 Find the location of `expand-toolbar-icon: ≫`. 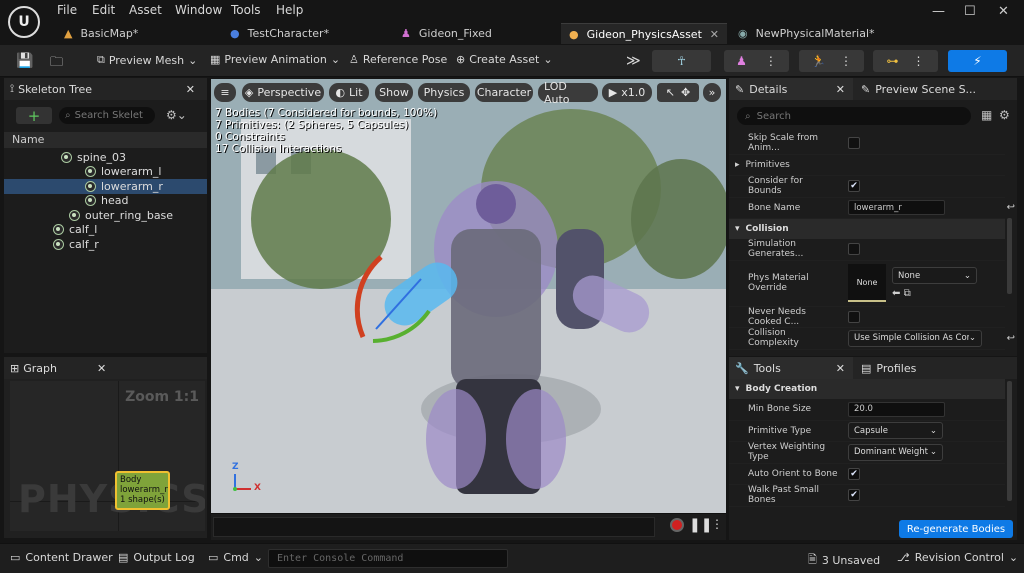

expand-toolbar-icon: ≫ is located at coordinates (633, 61).